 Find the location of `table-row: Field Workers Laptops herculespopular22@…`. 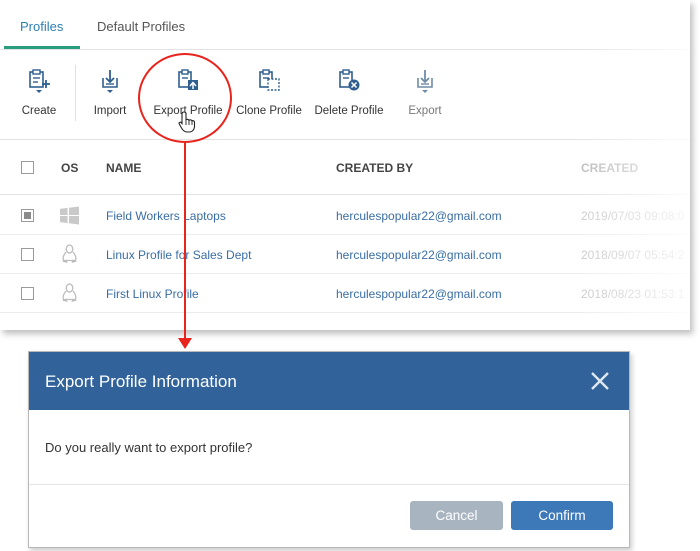

table-row: Field Workers Laptops herculespopular22@… is located at coordinates (345, 215).